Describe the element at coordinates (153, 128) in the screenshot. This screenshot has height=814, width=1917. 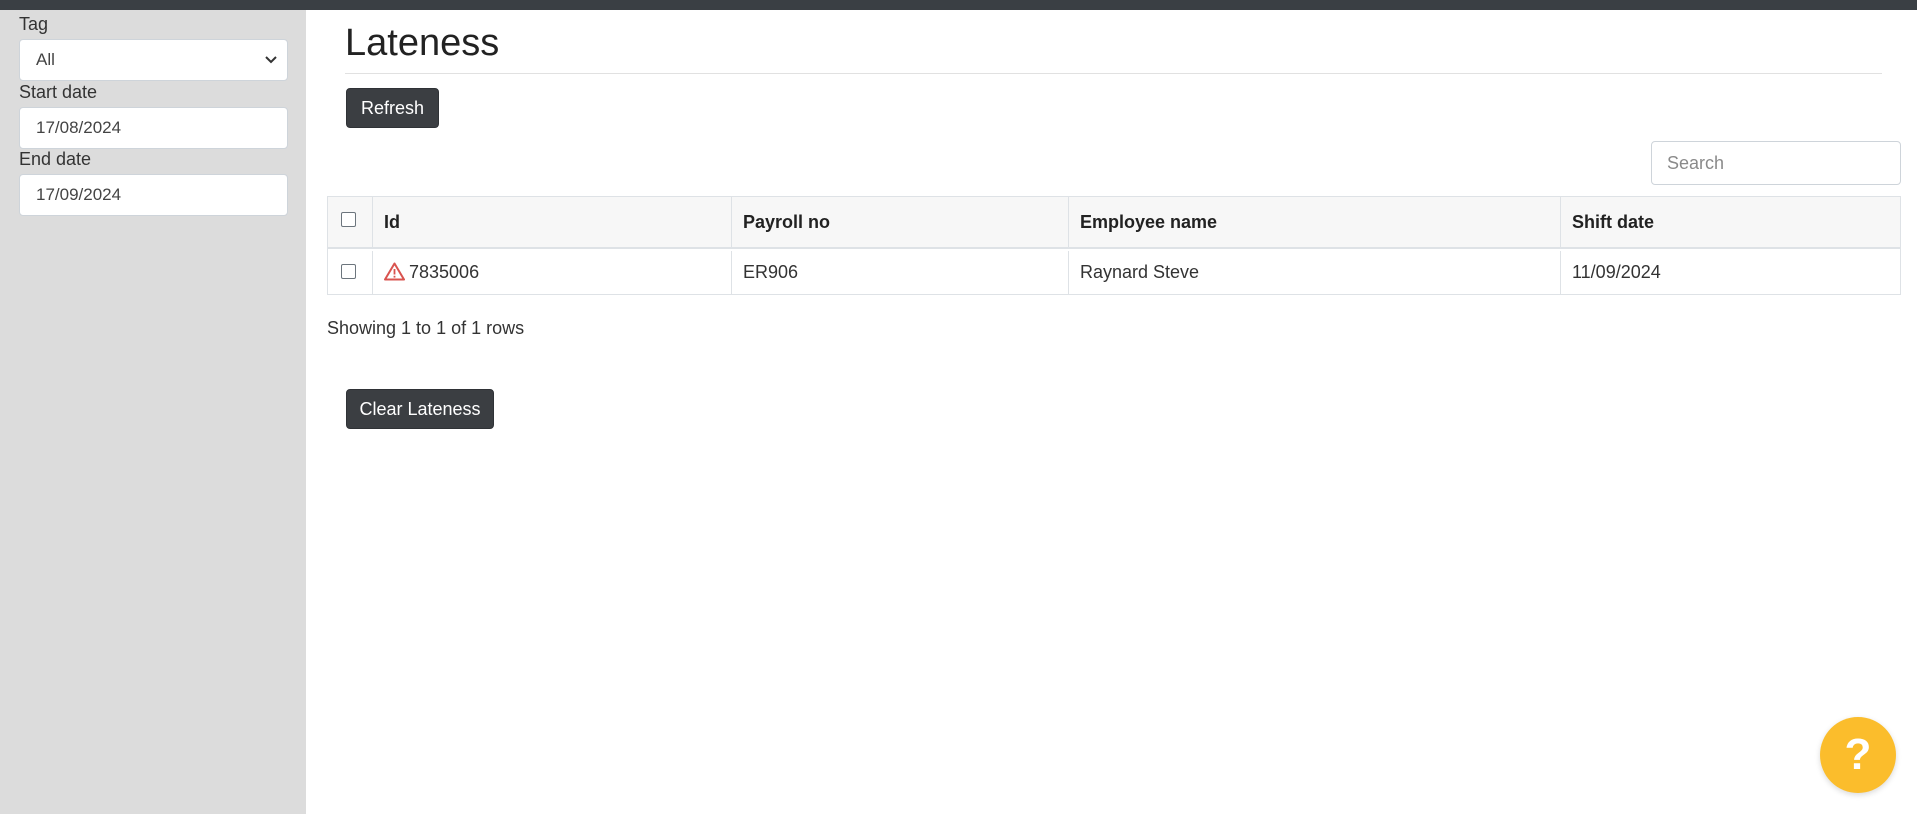
I see `start-date-field: 17/08/2024` at that location.